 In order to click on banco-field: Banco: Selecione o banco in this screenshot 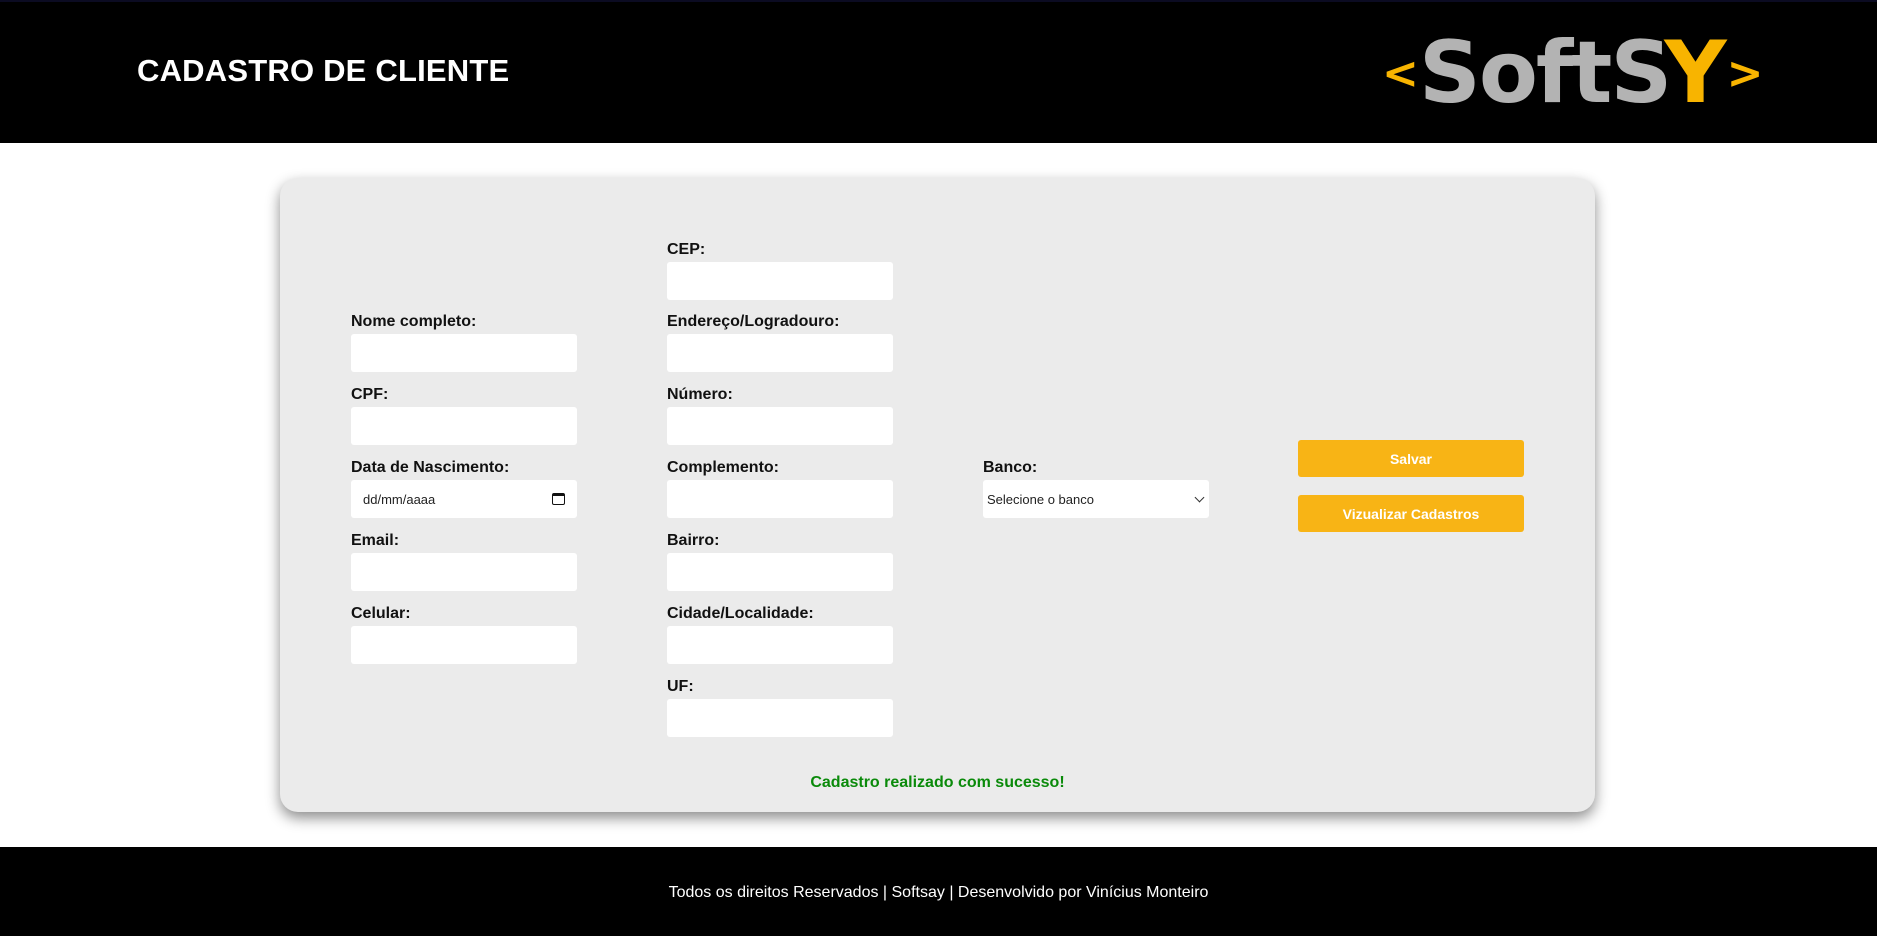, I will do `click(1096, 488)`.